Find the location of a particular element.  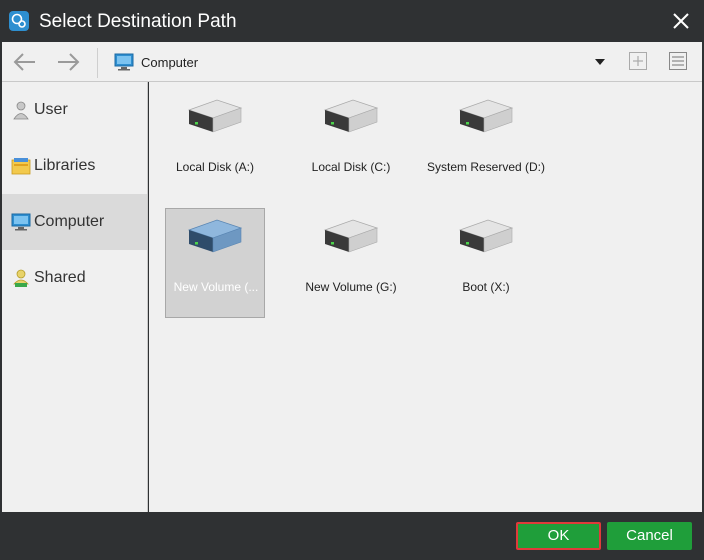

cancel-button: Cancel is located at coordinates (649, 536).